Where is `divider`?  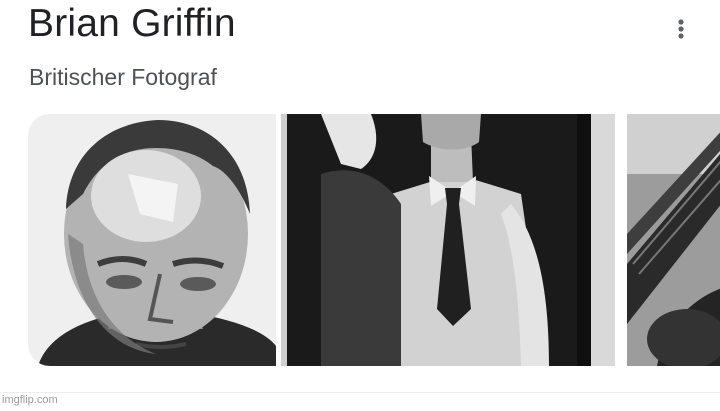 divider is located at coordinates (360, 392).